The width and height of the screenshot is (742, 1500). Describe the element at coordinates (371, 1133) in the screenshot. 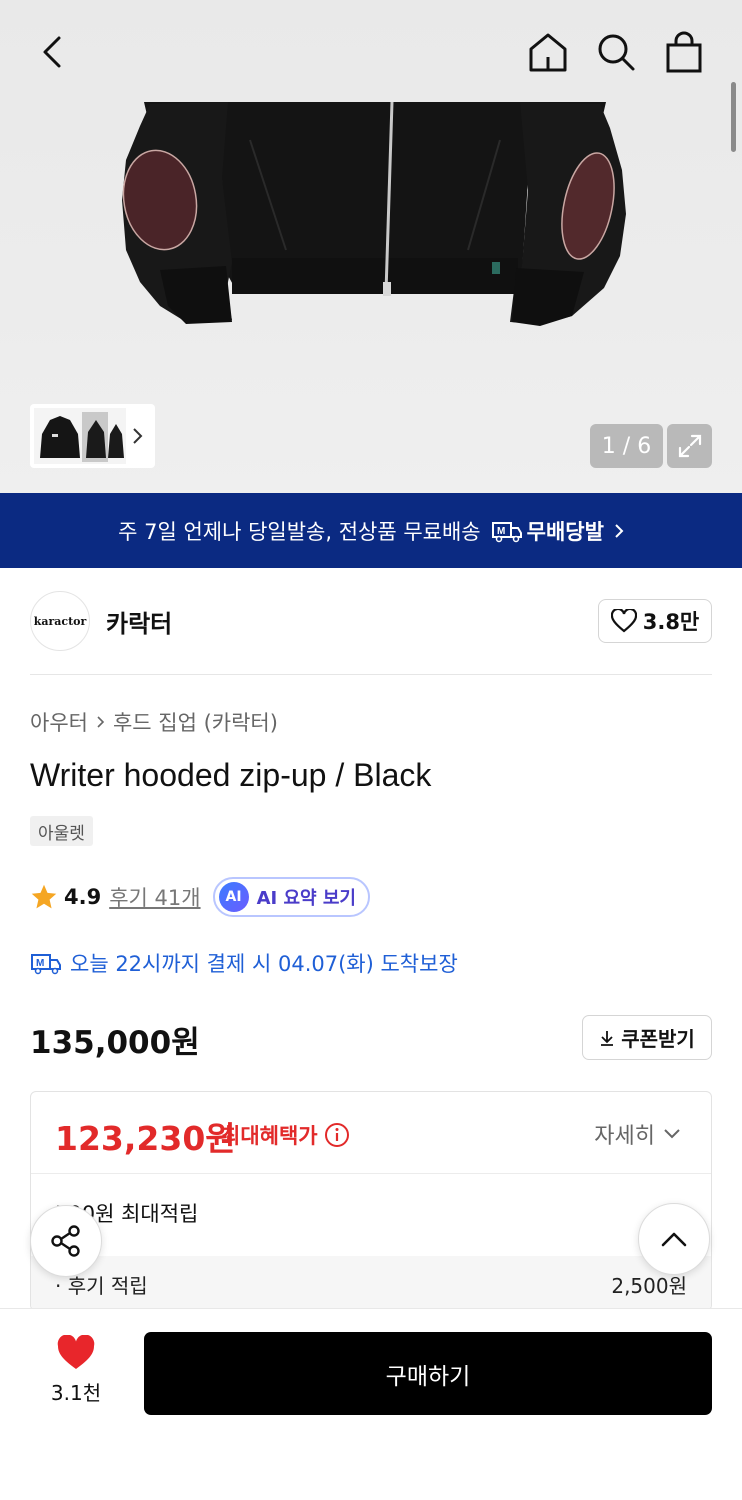

I see `max-benefit-row: 123,230원 최대혜택가 자세히` at that location.